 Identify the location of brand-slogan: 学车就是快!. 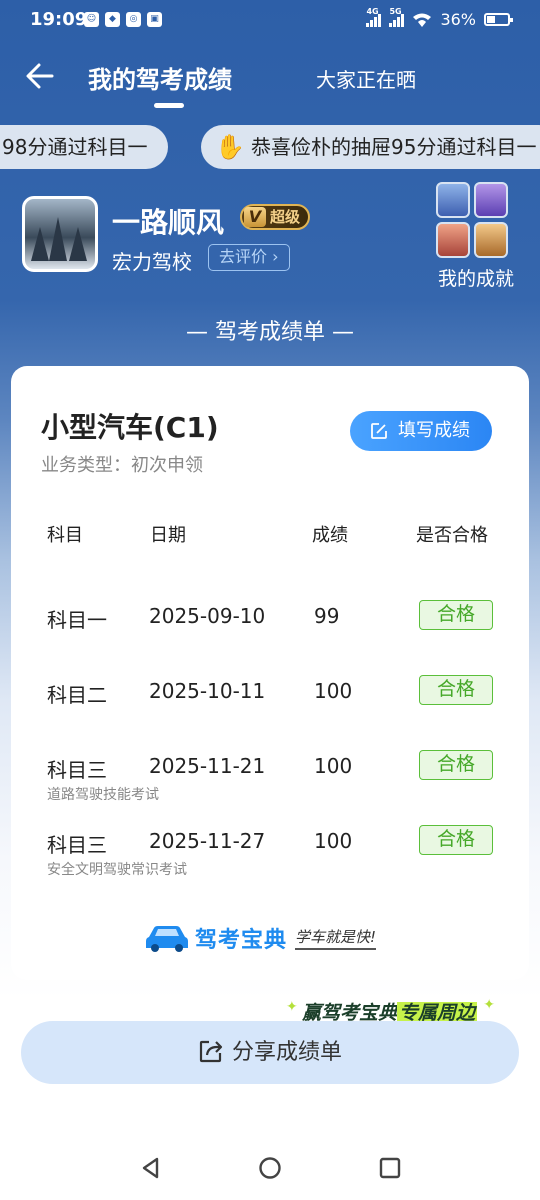
(336, 938).